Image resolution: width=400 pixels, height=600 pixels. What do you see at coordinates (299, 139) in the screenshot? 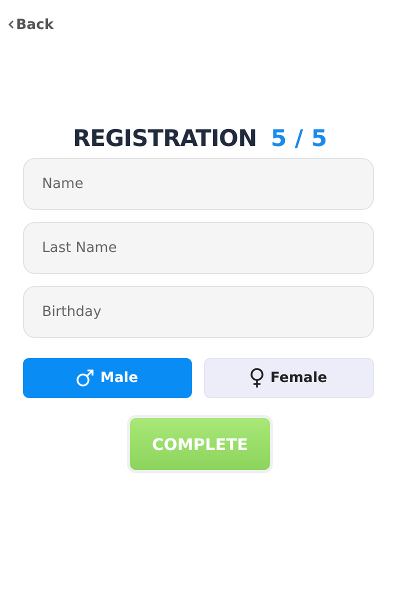
I see `step-counter: 5 / 5` at bounding box center [299, 139].